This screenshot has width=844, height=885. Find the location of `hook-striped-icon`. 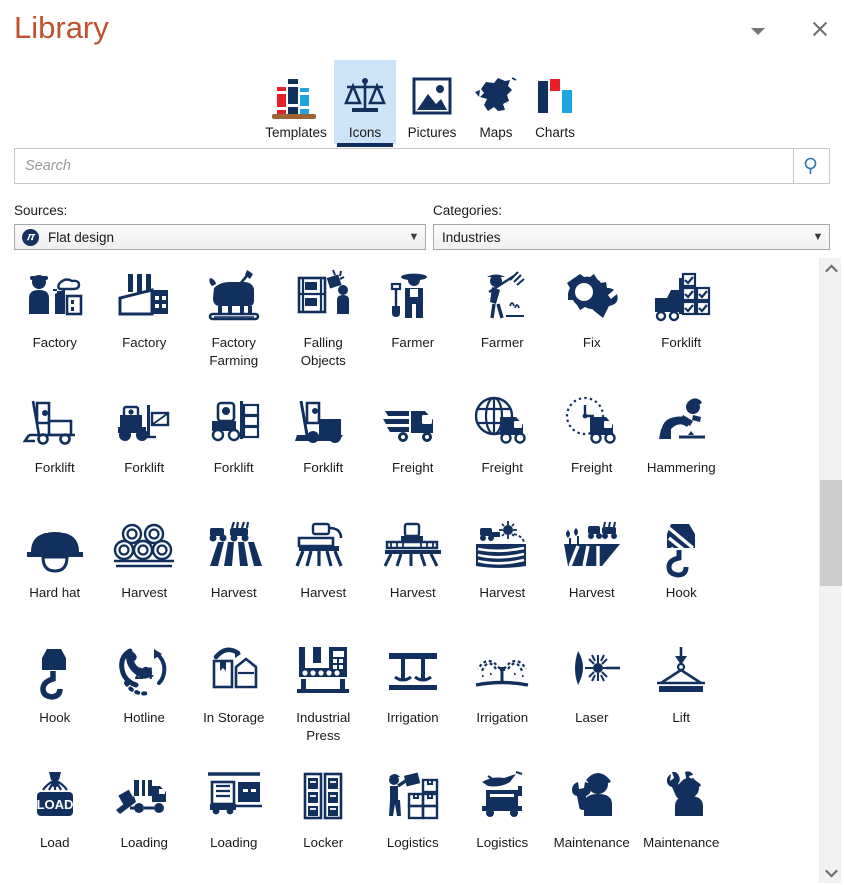

hook-striped-icon is located at coordinates (681, 549).